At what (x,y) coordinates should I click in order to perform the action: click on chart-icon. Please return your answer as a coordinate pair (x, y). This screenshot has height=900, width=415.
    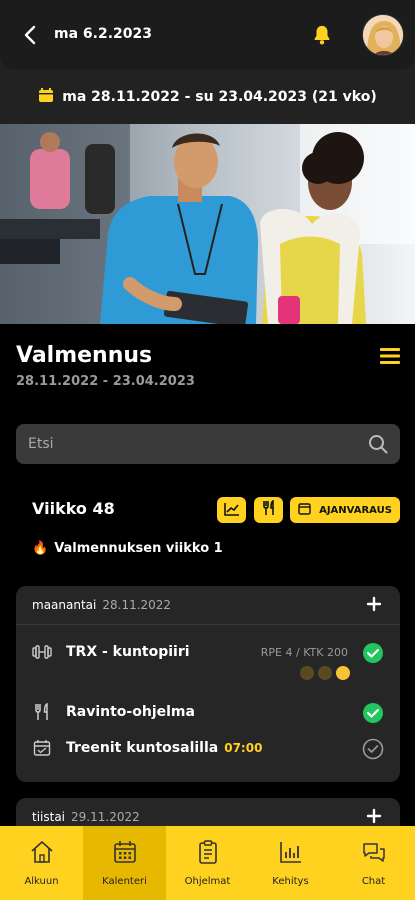
    Looking at the image, I should click on (231, 510).